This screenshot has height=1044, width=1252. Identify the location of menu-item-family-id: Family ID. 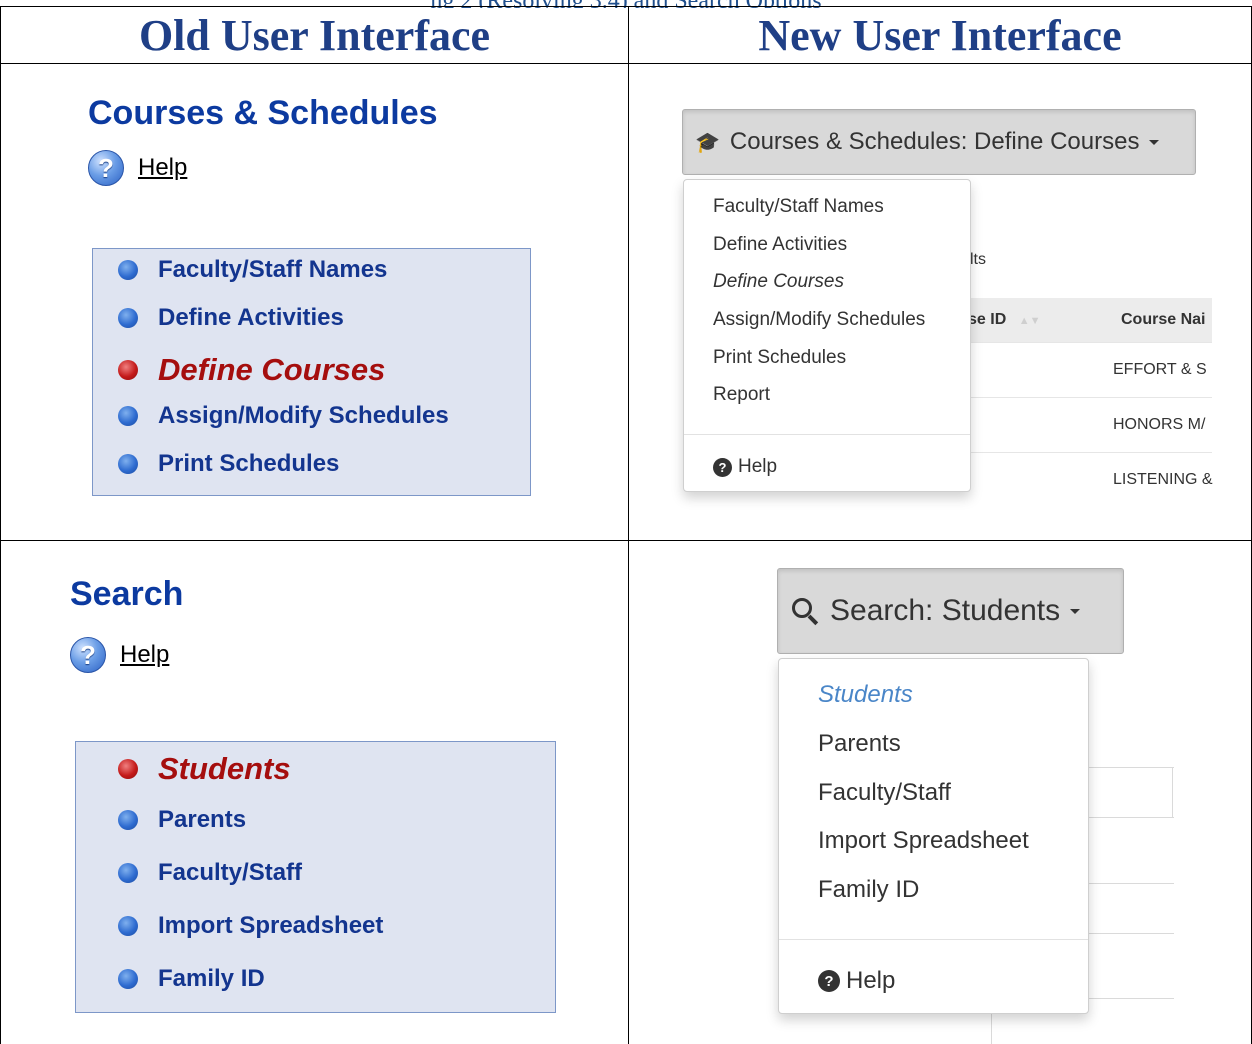
(868, 890).